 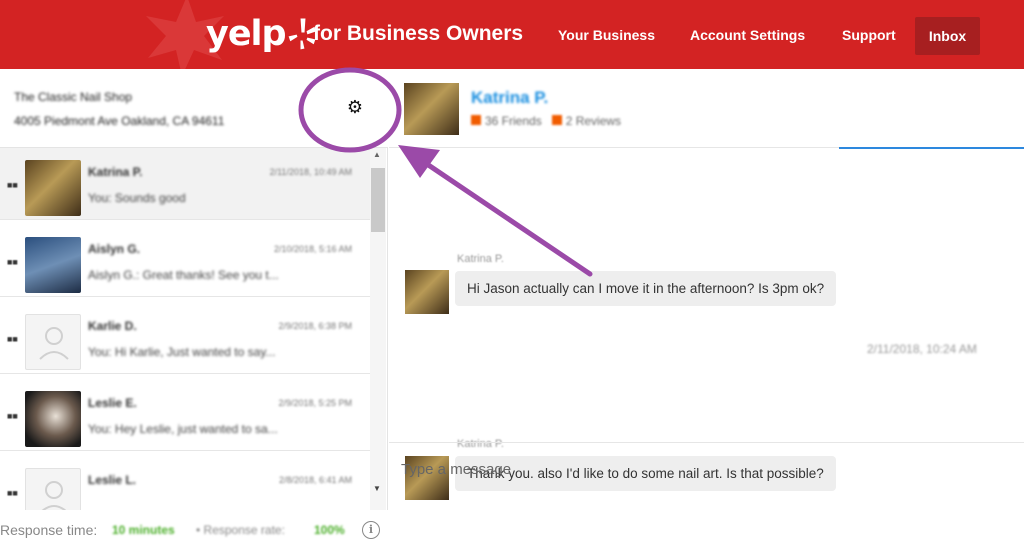 I want to click on gear-icon: ⚙, so click(x=355, y=107).